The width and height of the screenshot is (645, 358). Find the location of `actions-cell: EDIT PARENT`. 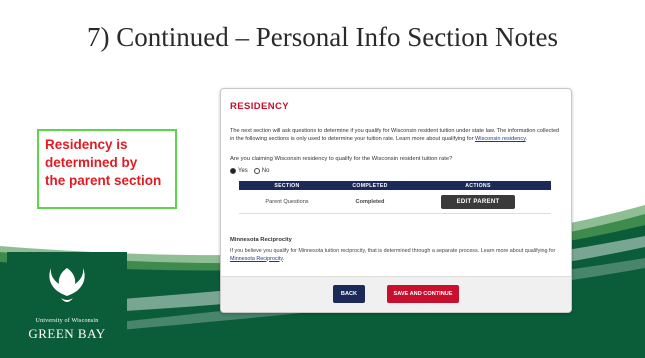

actions-cell: EDIT PARENT is located at coordinates (478, 202).